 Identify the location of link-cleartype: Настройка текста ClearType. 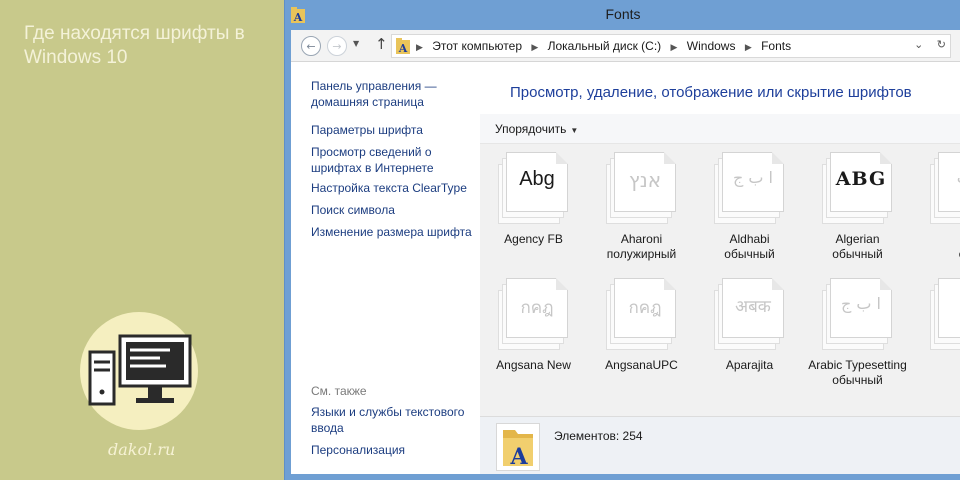
(393, 188).